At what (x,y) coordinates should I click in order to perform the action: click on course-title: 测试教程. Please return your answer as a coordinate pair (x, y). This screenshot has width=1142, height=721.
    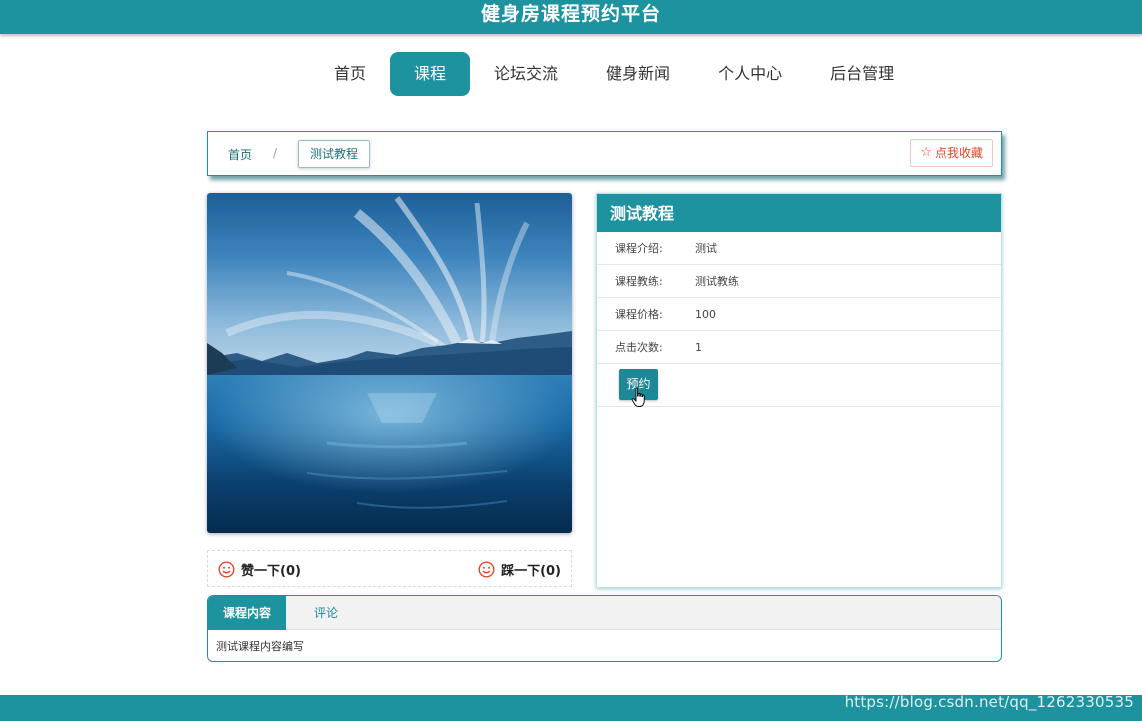
    Looking at the image, I should click on (799, 213).